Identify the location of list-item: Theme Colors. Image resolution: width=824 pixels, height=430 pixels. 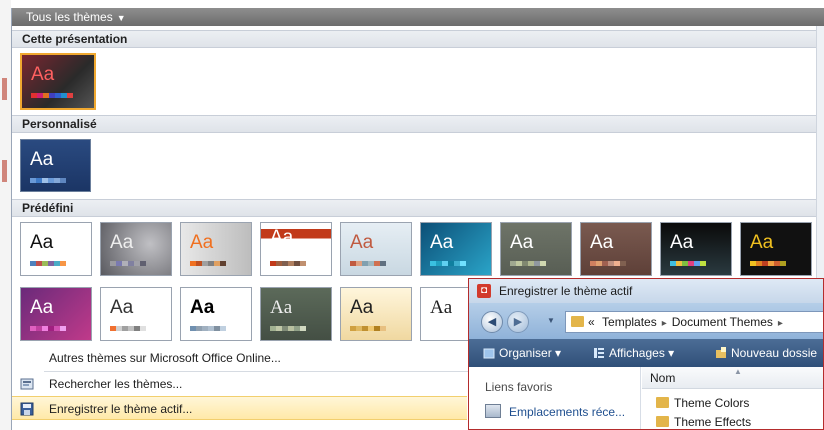
(702, 403).